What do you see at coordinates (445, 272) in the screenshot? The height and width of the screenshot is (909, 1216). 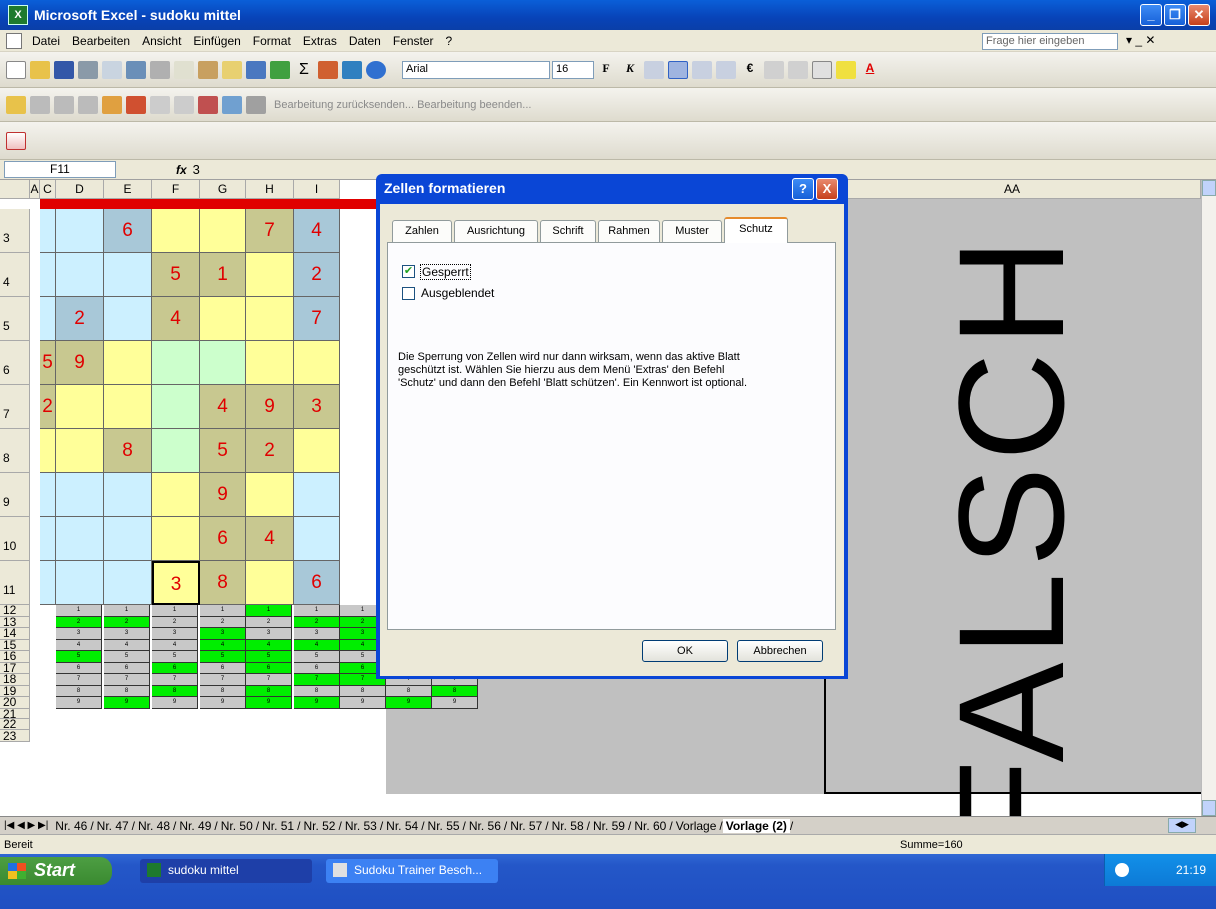 I see `locked-label: Gesperrt` at bounding box center [445, 272].